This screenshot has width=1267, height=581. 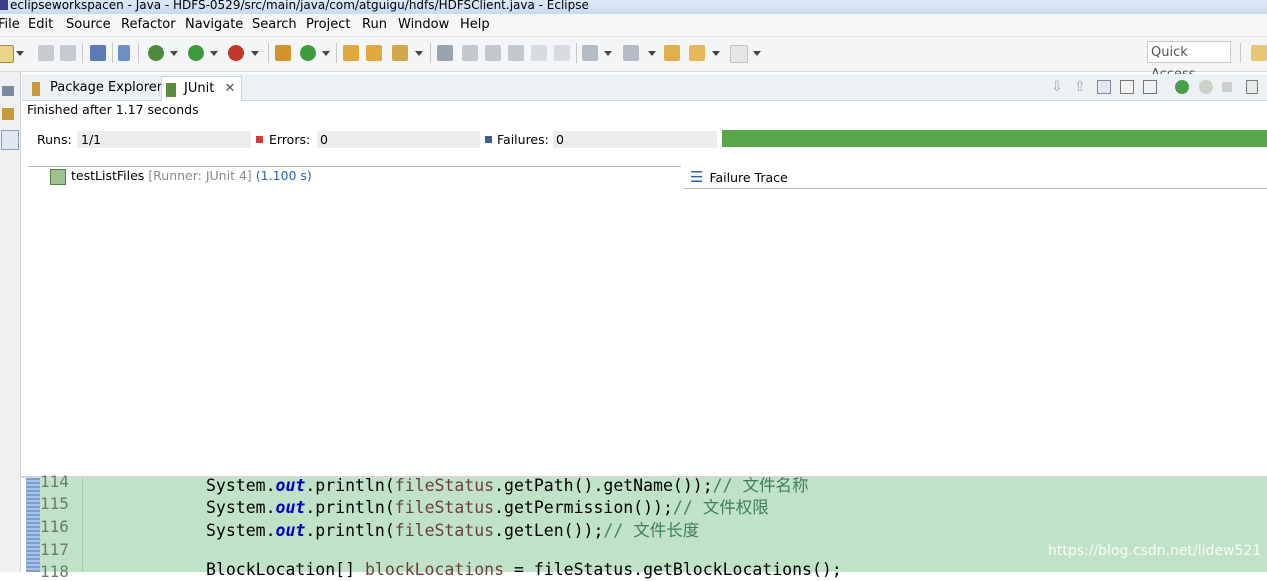 What do you see at coordinates (156, 53) in the screenshot?
I see `debug-icon` at bounding box center [156, 53].